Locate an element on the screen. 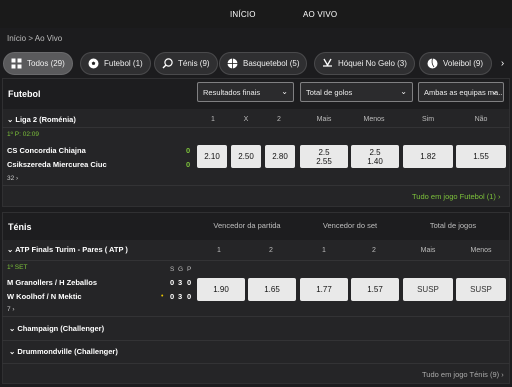 The width and height of the screenshot is (512, 387). top-navigation: INÍCIO AO VIVO is located at coordinates (256, 14).